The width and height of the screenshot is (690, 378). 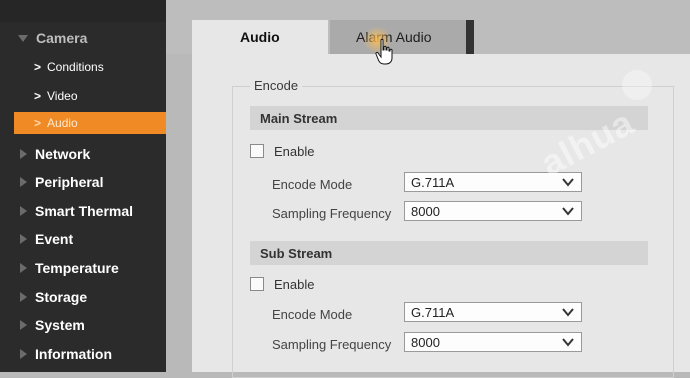 I want to click on sidebar-item-information: Information, so click(x=83, y=354).